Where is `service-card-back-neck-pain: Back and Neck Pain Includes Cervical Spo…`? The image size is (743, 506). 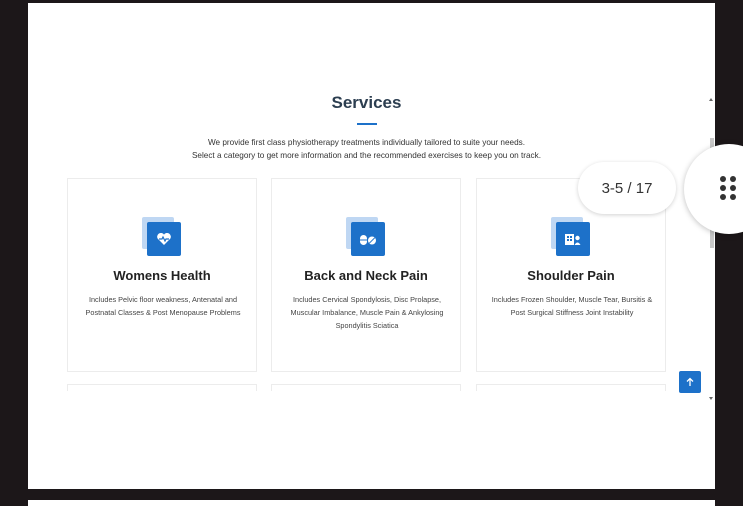
service-card-back-neck-pain: Back and Neck Pain Includes Cervical Spo… is located at coordinates (366, 275).